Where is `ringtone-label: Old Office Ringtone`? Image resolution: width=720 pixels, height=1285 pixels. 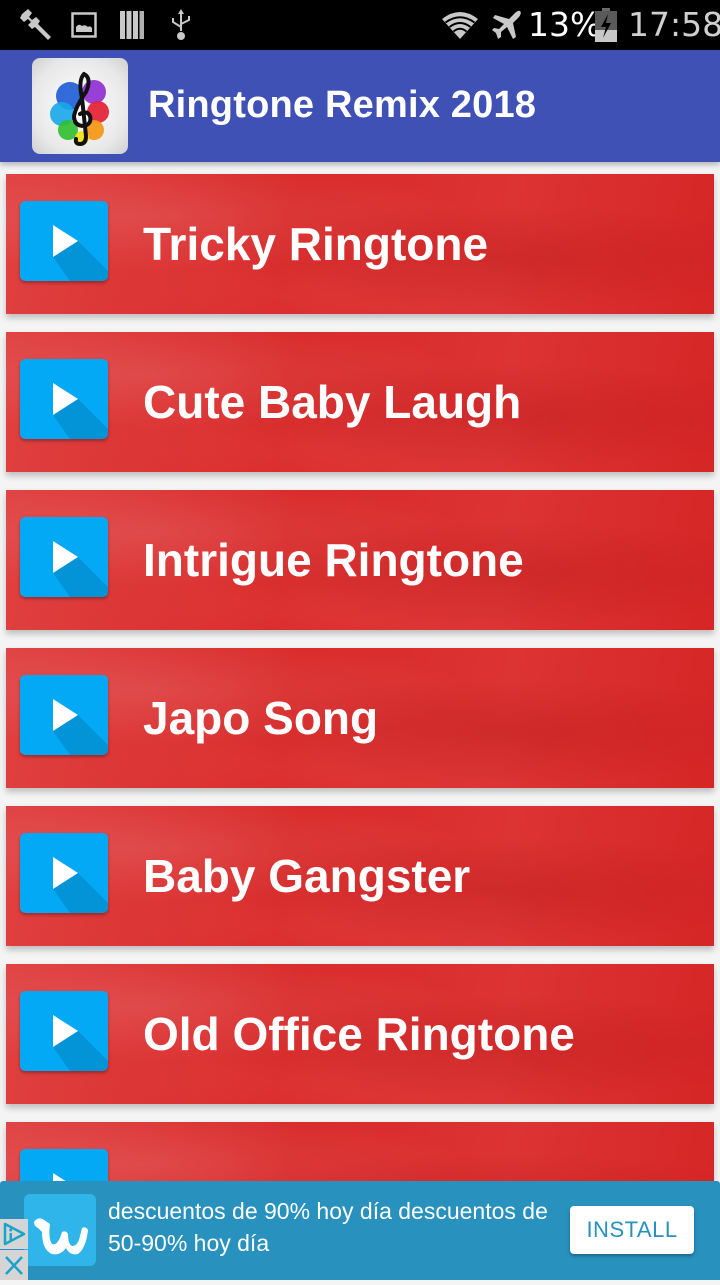 ringtone-label: Old Office Ringtone is located at coordinates (359, 1034).